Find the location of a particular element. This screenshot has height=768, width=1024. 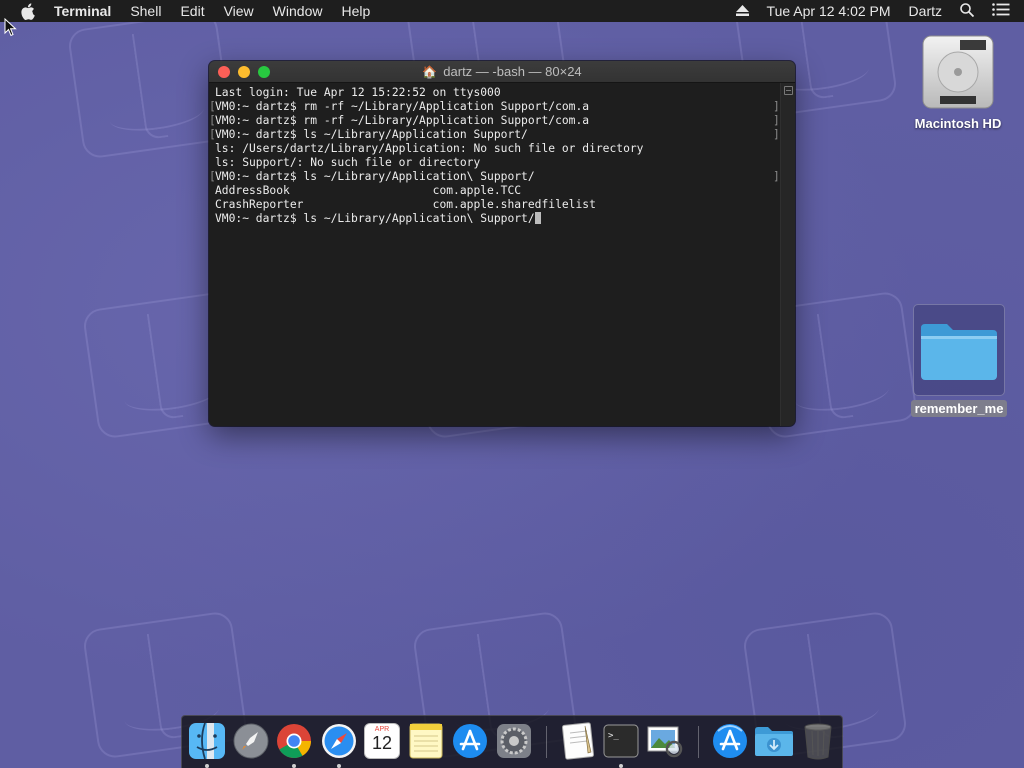

close-button is located at coordinates (224, 72).